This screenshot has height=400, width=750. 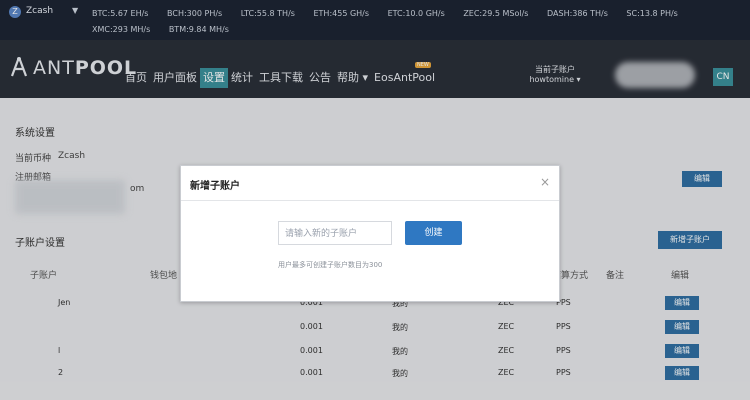 What do you see at coordinates (215, 186) in the screenshot?
I see `modal-title: 新增子账户` at bounding box center [215, 186].